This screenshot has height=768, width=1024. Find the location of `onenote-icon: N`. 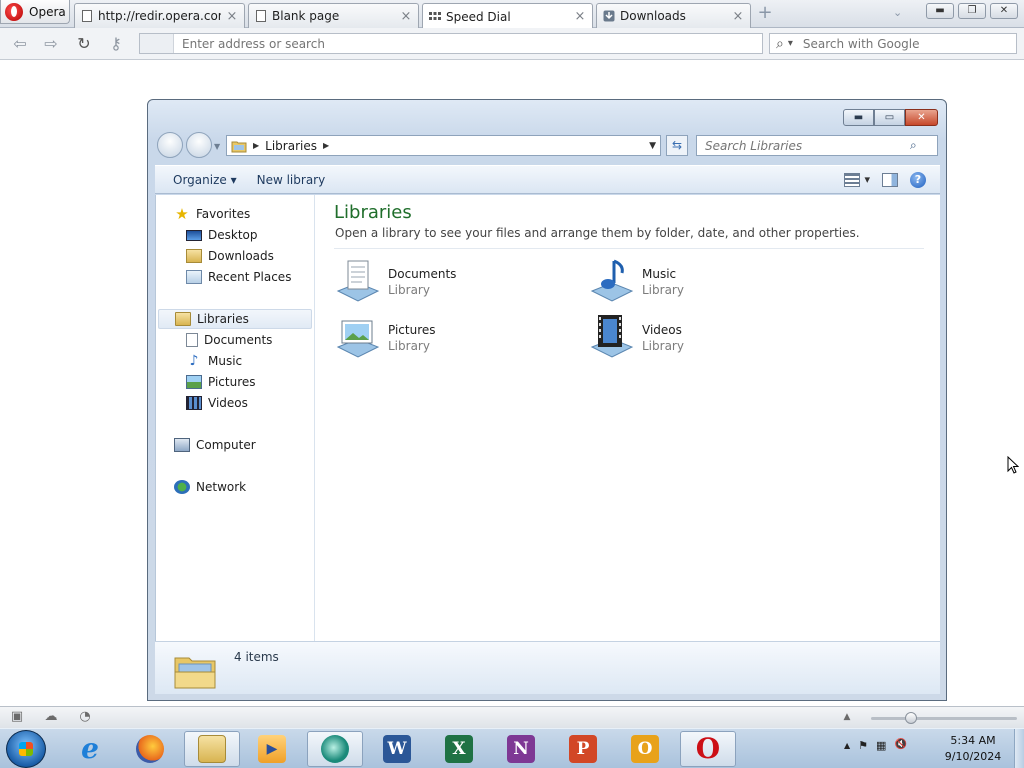

onenote-icon: N is located at coordinates (521, 749).